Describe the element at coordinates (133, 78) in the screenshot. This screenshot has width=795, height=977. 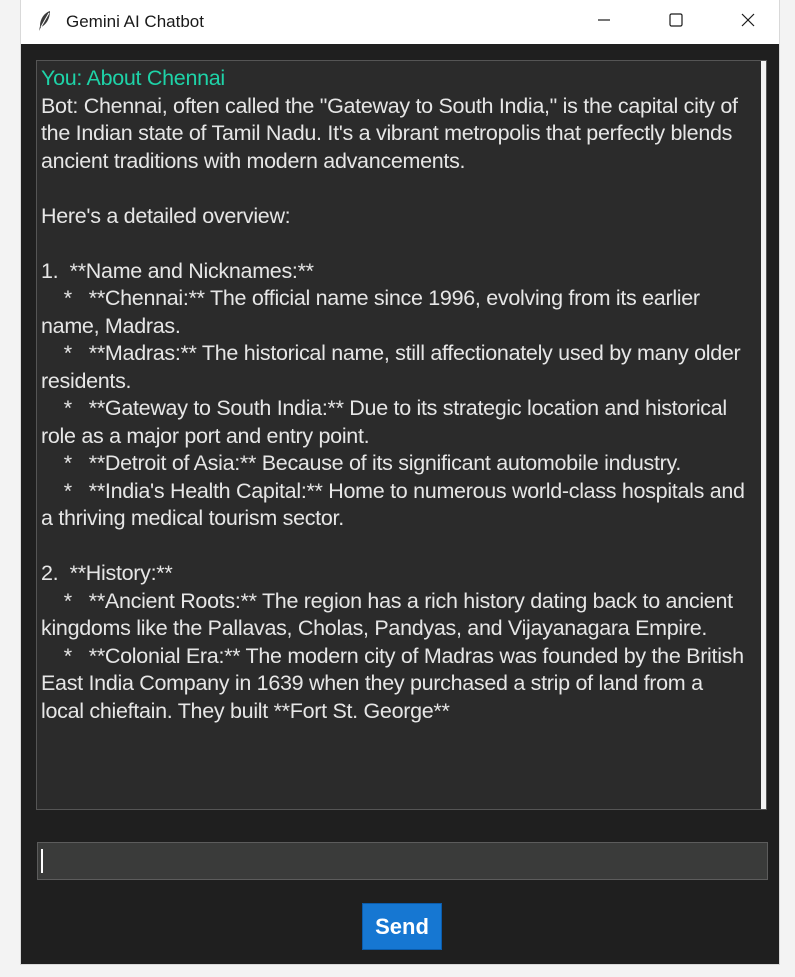
I see `user-message: You: About Chennai` at that location.